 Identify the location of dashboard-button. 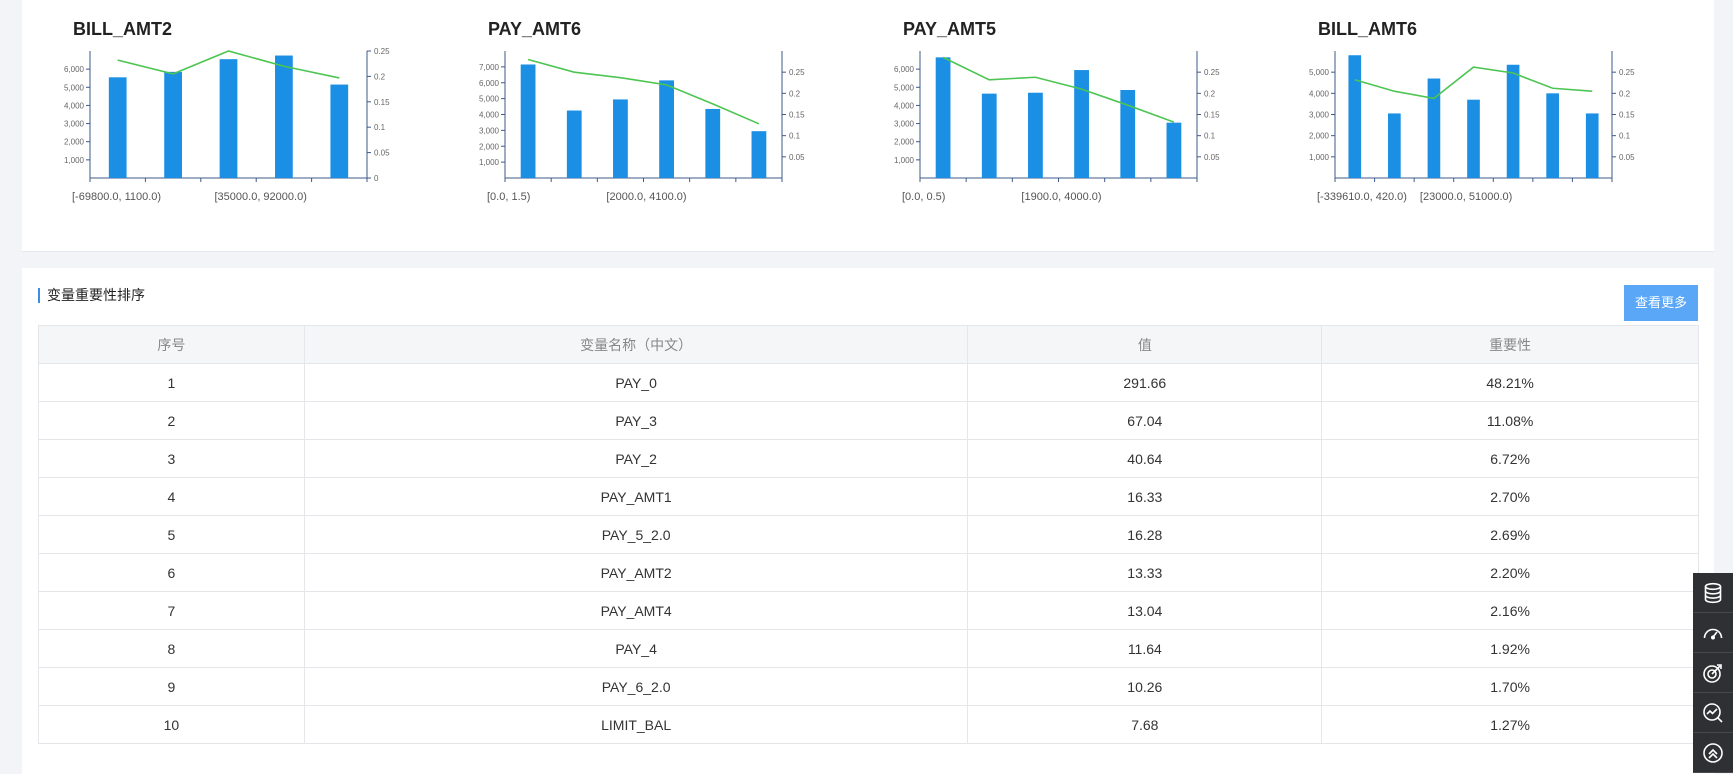
(1713, 633).